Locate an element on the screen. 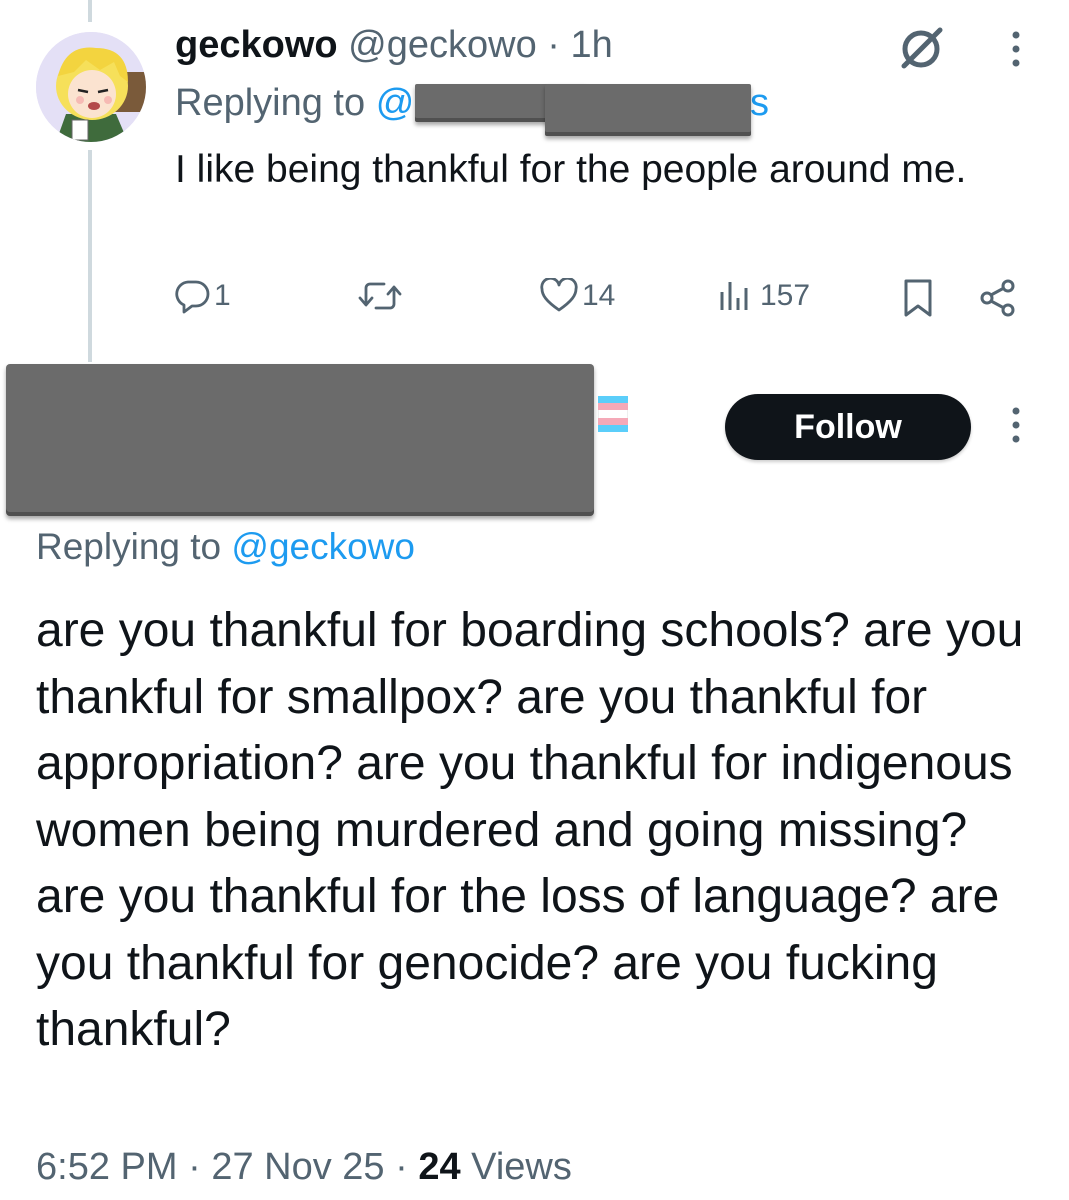 The width and height of the screenshot is (1069, 1200). views-count: 24 is located at coordinates (439, 1167).